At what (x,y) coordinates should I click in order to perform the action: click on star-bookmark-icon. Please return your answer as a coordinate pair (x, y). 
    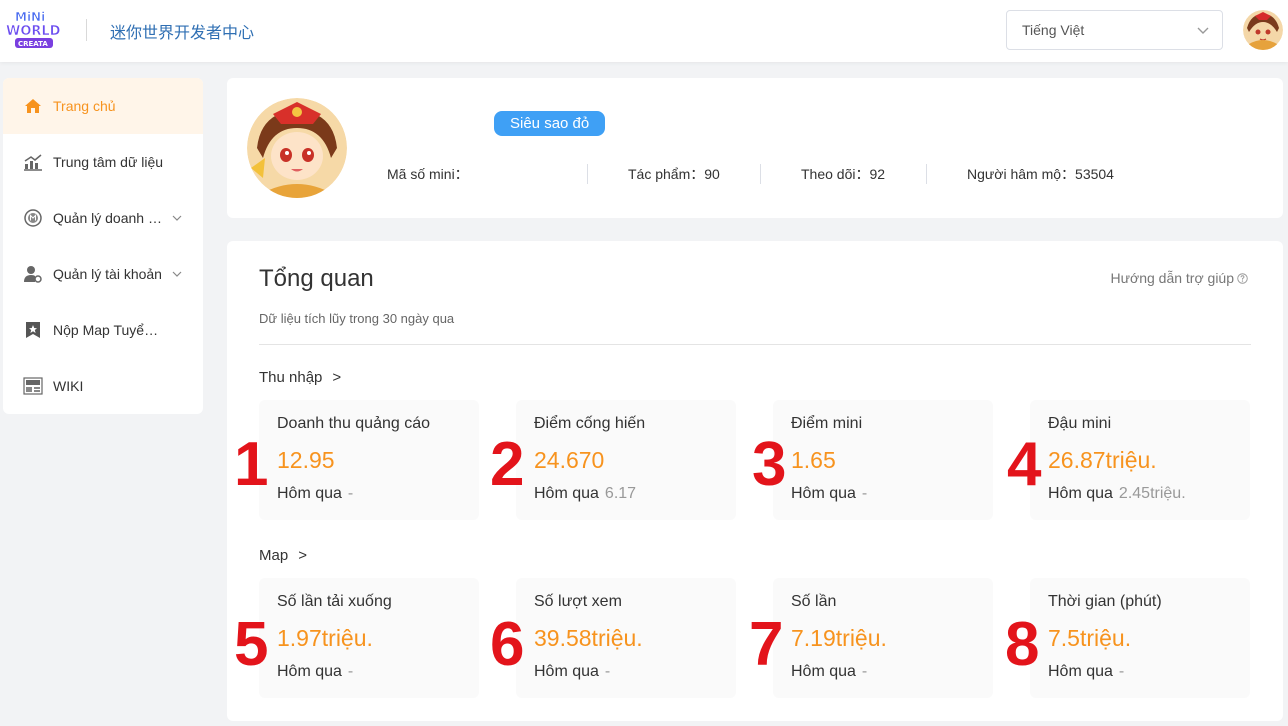
    Looking at the image, I should click on (33, 330).